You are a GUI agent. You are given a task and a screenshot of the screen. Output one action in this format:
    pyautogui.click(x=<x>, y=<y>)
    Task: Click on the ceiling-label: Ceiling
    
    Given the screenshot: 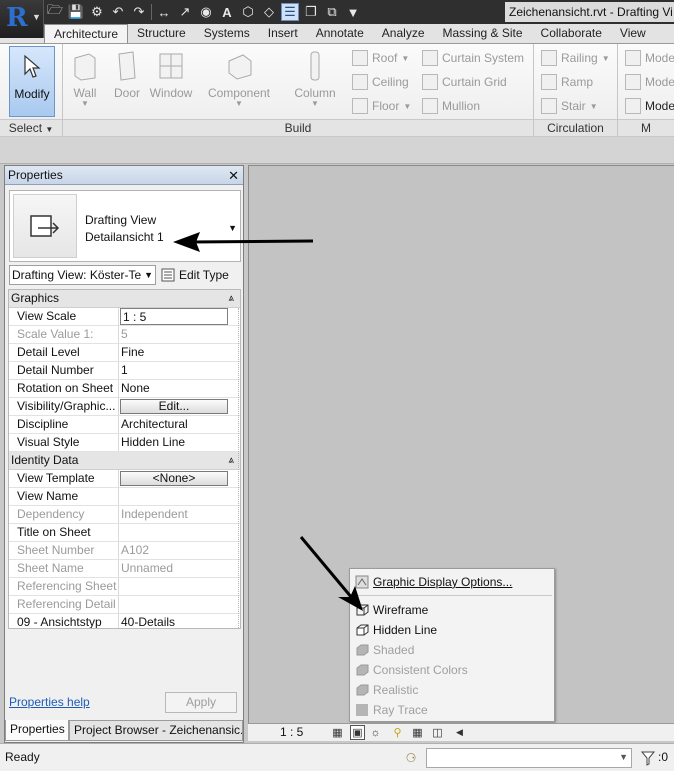 What is the action you would take?
    pyautogui.click(x=390, y=82)
    